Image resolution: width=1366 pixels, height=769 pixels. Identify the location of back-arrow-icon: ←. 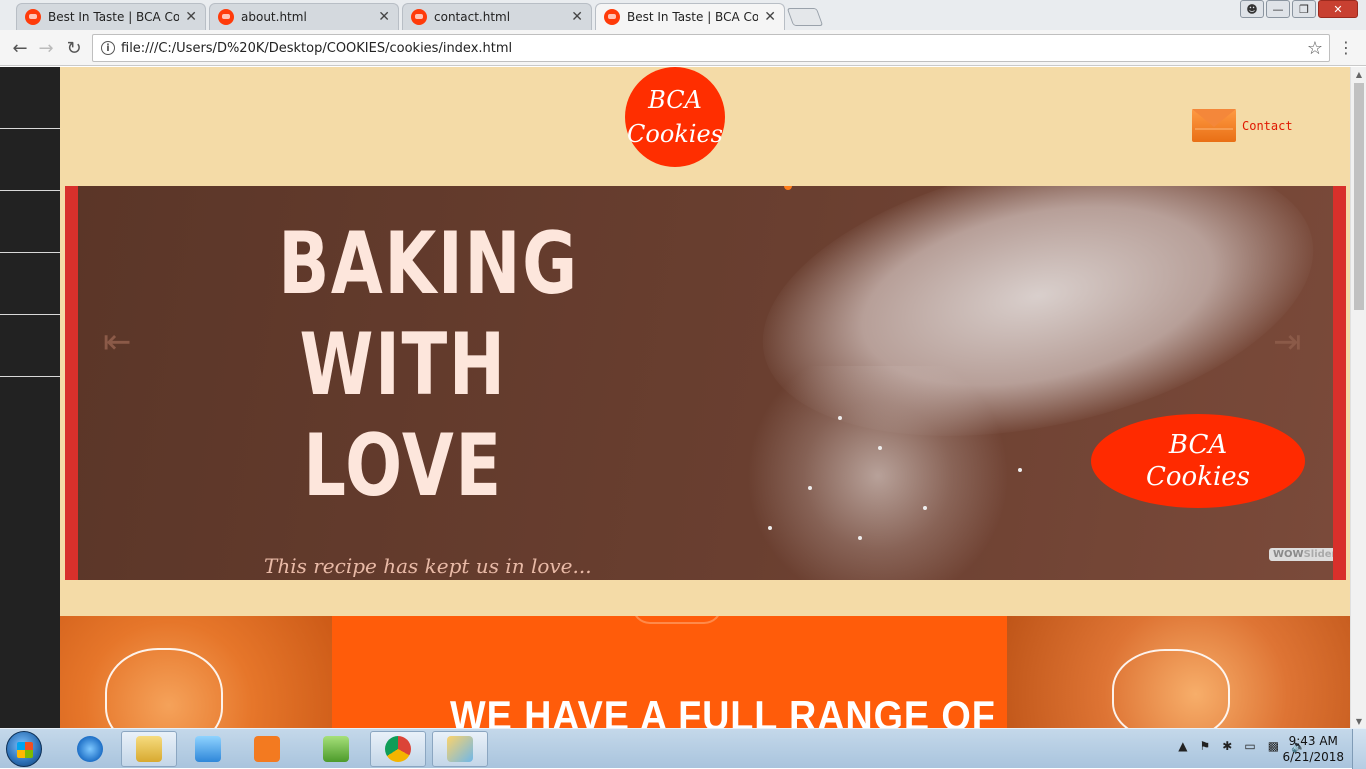
(20, 48).